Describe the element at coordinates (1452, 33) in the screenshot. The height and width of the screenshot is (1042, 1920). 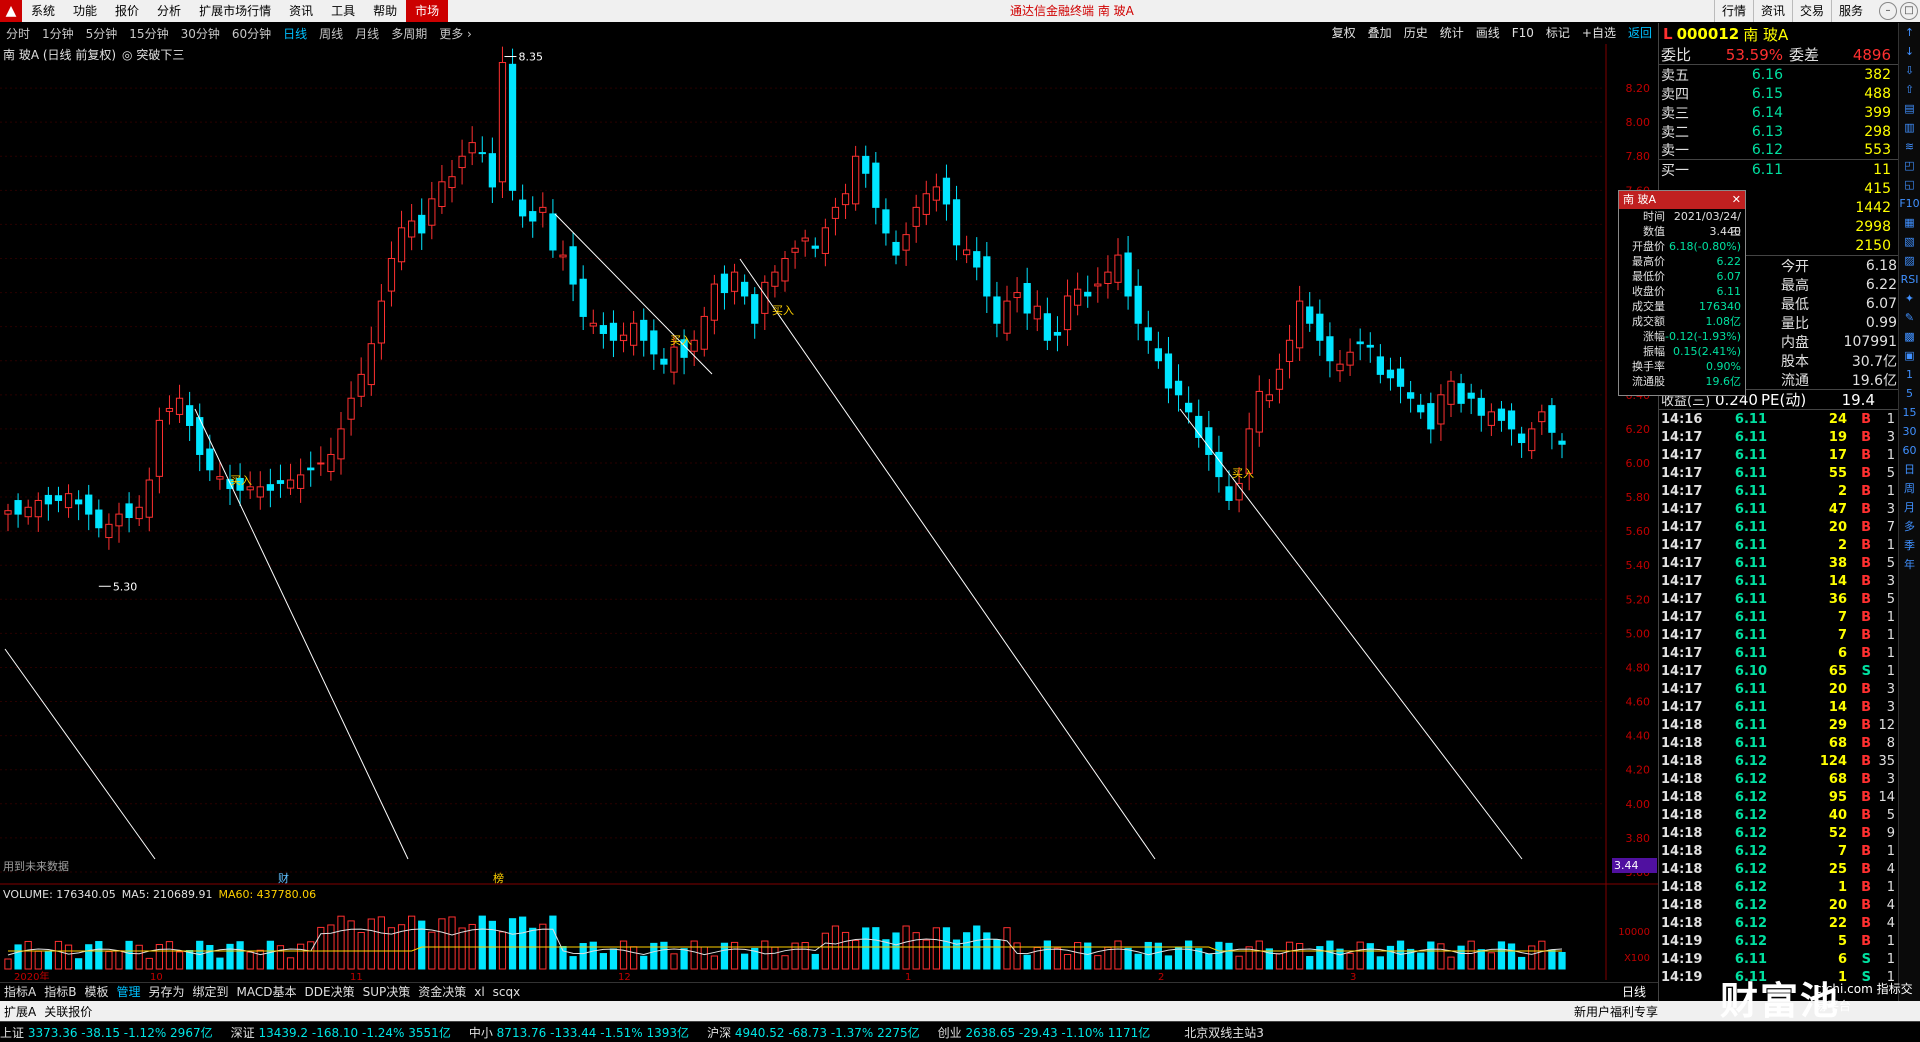
I see `tool-stats: 统计` at that location.